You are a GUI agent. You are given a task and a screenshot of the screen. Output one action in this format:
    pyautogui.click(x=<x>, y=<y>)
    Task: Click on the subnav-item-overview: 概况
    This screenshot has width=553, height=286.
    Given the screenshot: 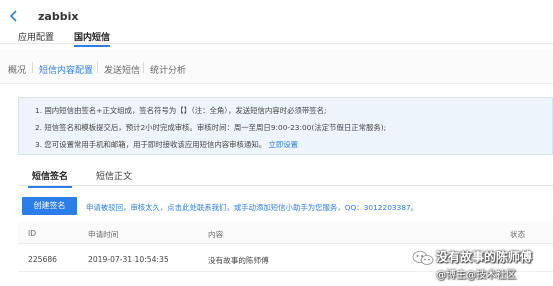 What is the action you would take?
    pyautogui.click(x=17, y=69)
    